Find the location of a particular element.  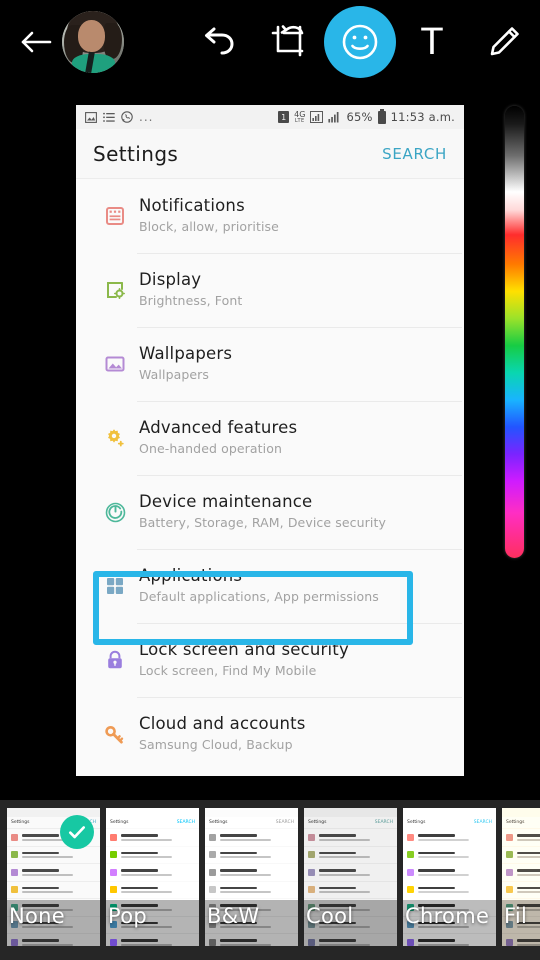

signal-bars-icon is located at coordinates (333, 117).